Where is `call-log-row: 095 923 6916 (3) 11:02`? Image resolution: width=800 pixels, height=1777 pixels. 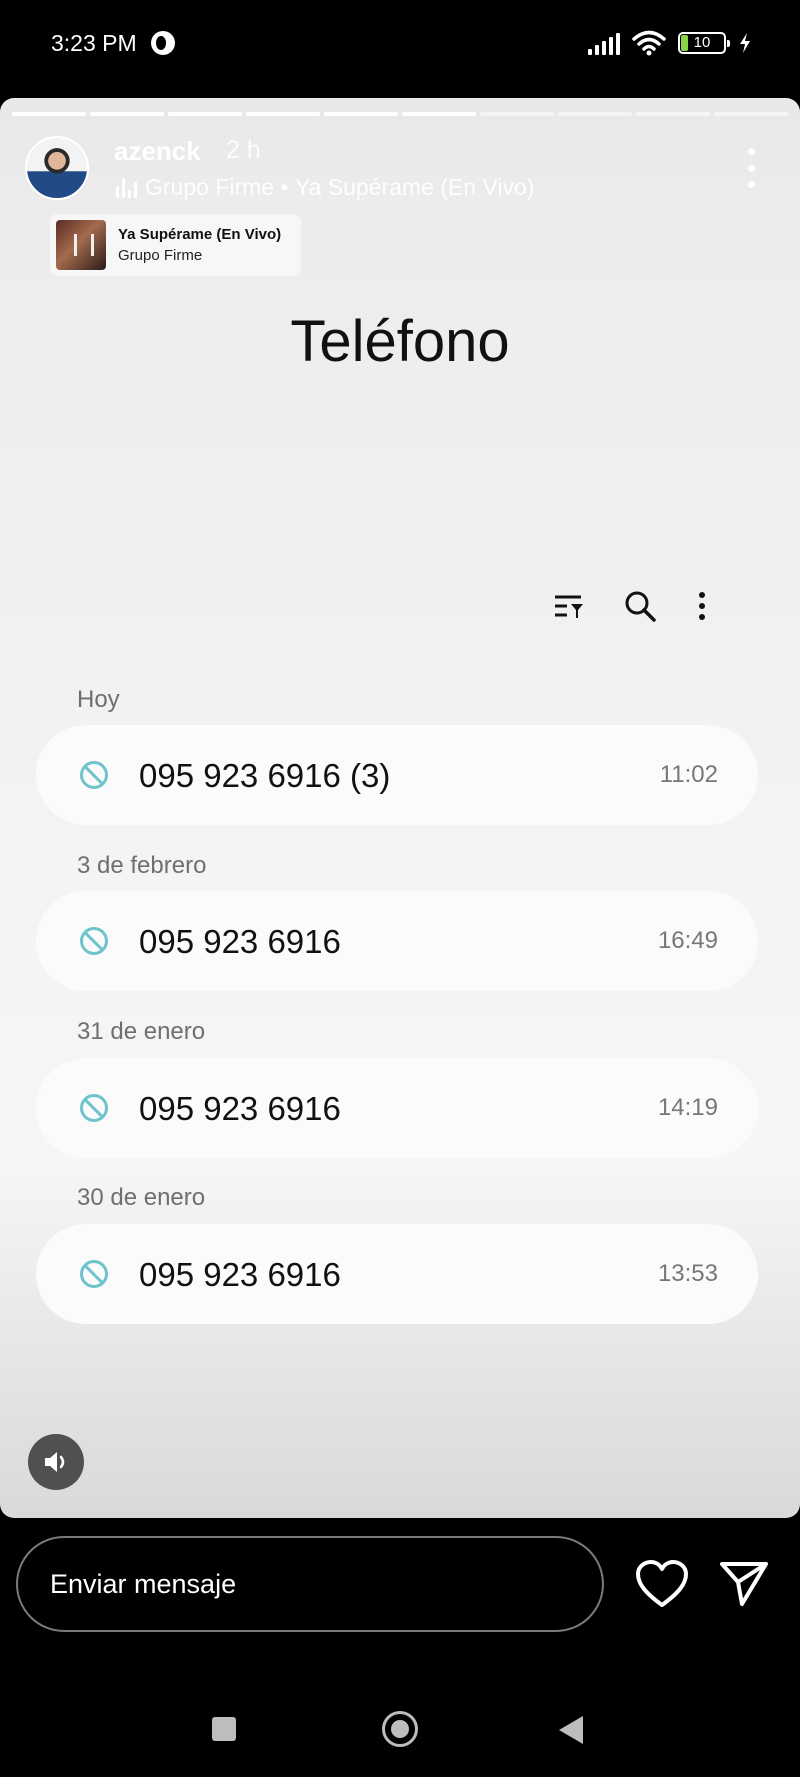
call-log-row: 095 923 6916 (3) 11:02 is located at coordinates (397, 775).